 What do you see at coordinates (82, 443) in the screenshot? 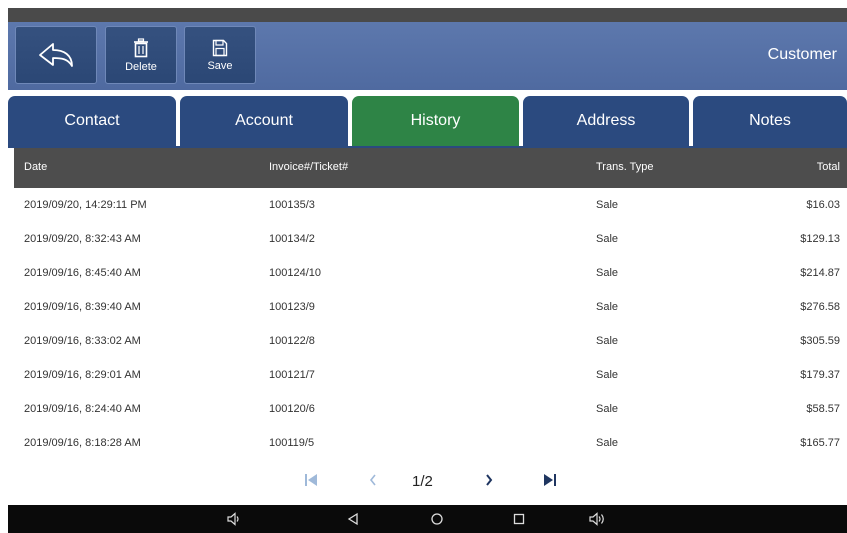
I see `row-date: 2019/09/16, 8:18:28 AM` at bounding box center [82, 443].